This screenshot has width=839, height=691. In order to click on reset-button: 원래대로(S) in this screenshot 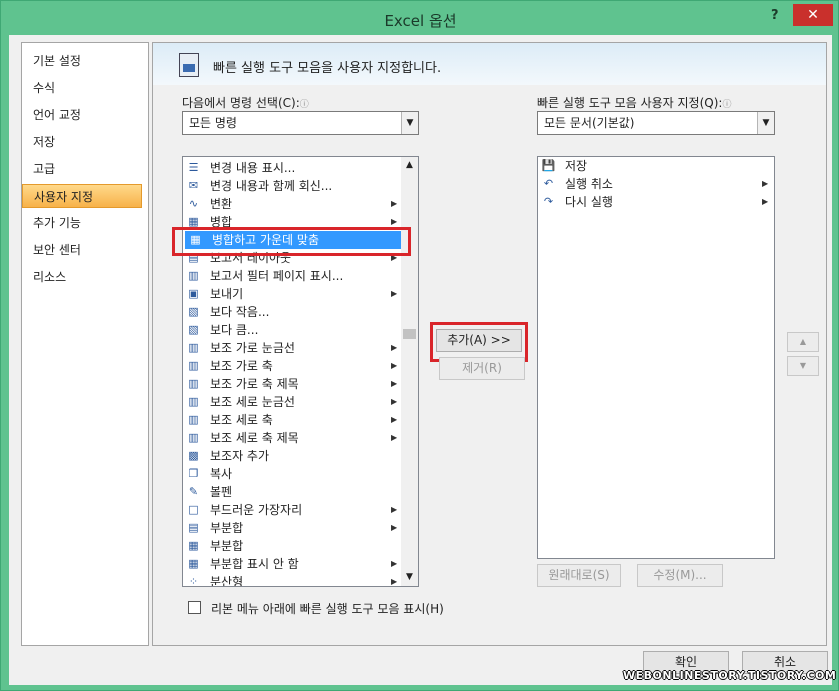, I will do `click(579, 575)`.